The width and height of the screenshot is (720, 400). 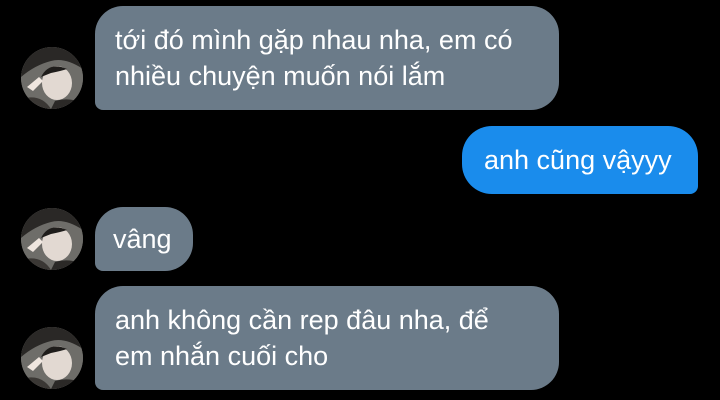 I want to click on incoming-message-bubble: vâng, so click(x=144, y=239).